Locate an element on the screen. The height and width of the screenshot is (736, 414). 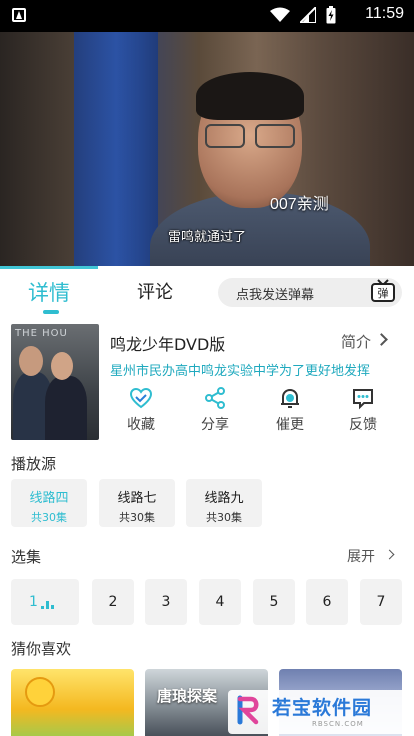
source-list: 线路四 共30集 线路七 共30集 线路九 共30集 is located at coordinates (206, 503).